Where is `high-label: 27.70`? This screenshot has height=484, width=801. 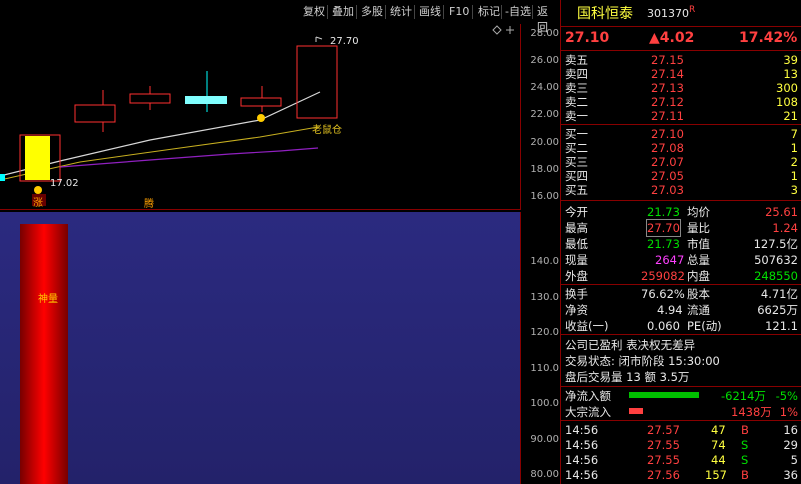 high-label: 27.70 is located at coordinates (344, 41).